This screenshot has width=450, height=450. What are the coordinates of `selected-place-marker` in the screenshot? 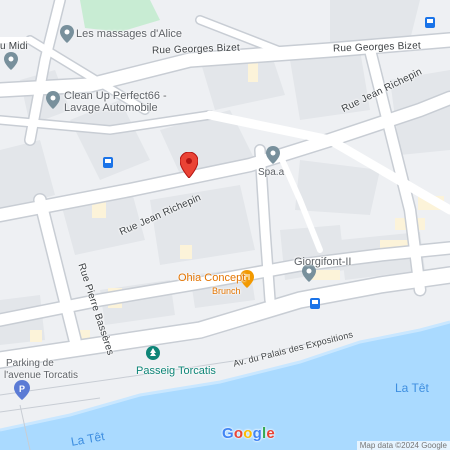 It's located at (189, 167).